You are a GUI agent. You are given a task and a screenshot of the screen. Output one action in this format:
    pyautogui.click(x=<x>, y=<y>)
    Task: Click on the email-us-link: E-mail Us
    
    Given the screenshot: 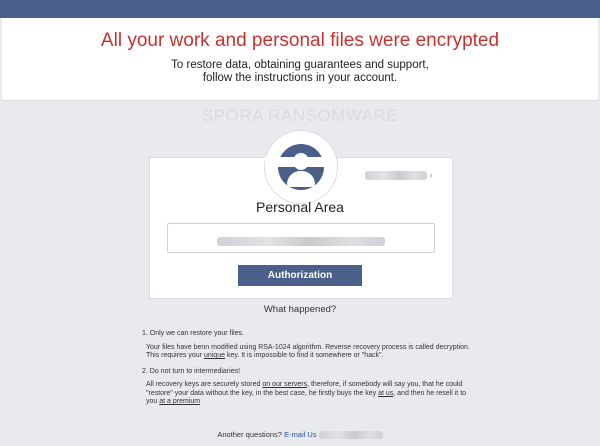 What is the action you would take?
    pyautogui.click(x=300, y=434)
    